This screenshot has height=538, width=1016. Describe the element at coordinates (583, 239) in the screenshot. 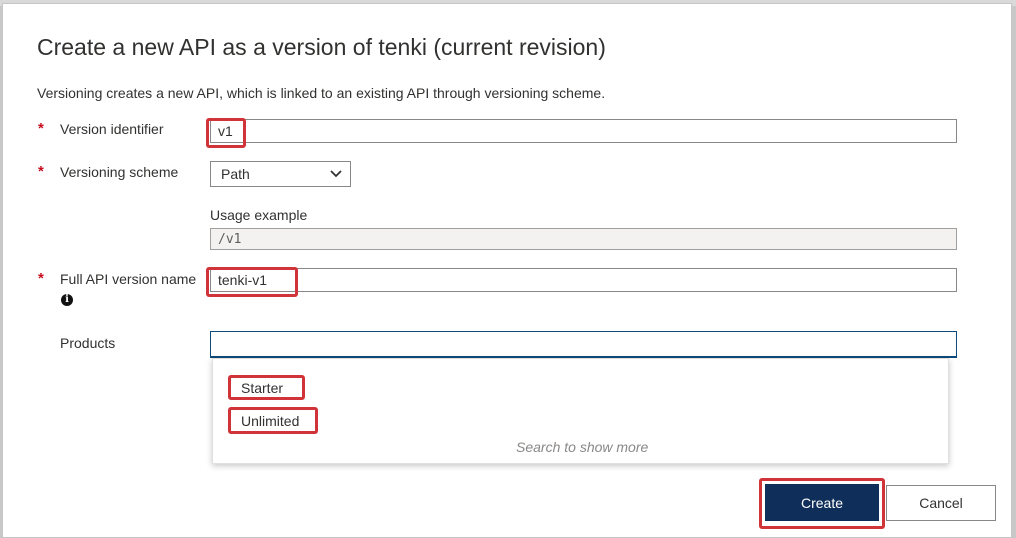

I see `usage-example-field: /v1` at that location.